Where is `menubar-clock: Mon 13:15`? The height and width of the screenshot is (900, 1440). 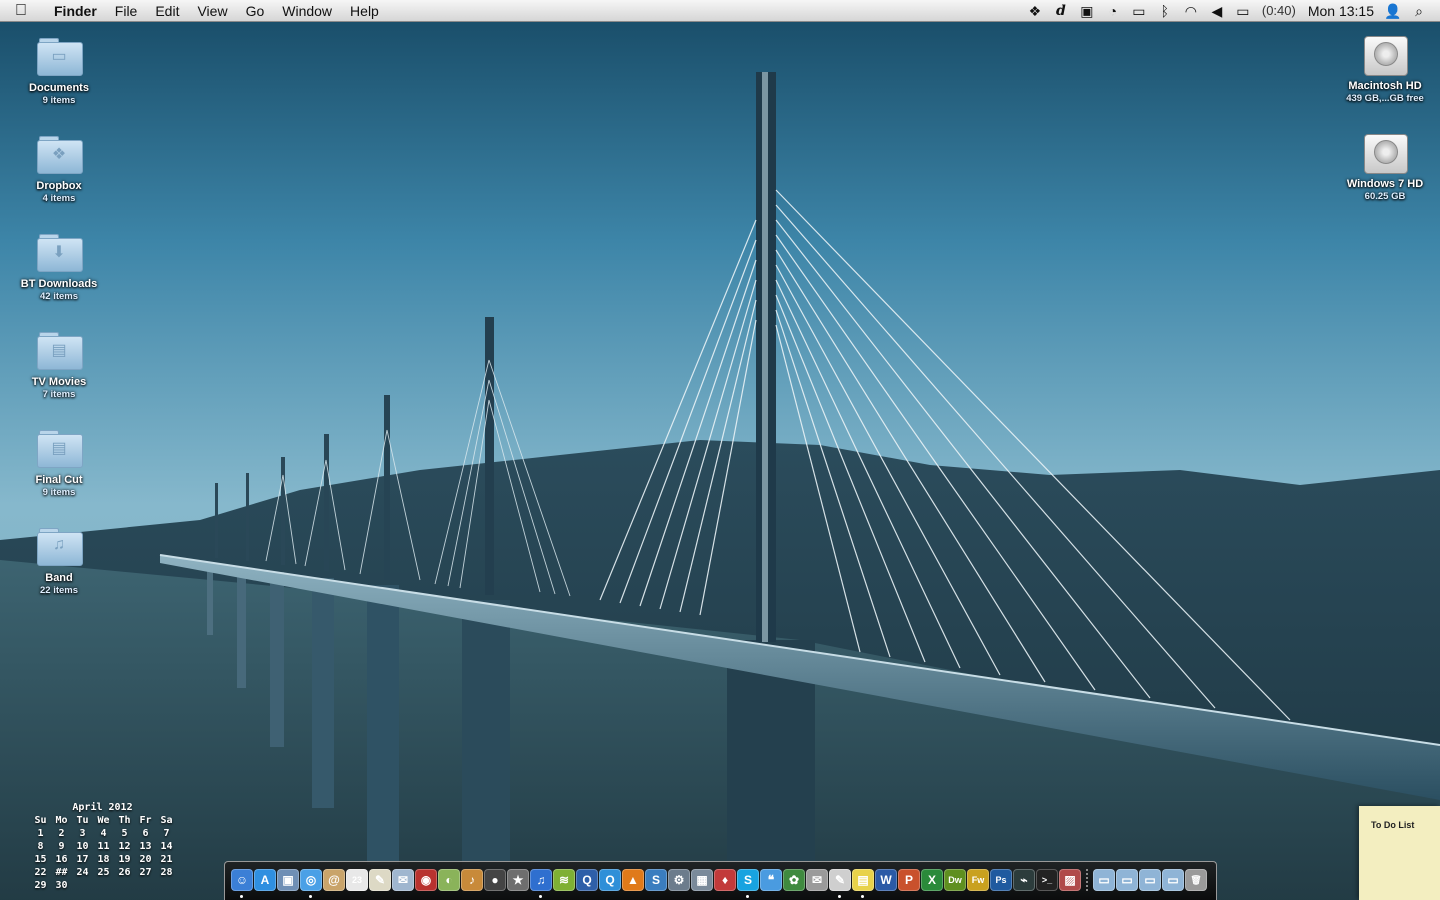
menubar-clock: Mon 13:15 is located at coordinates (1341, 11).